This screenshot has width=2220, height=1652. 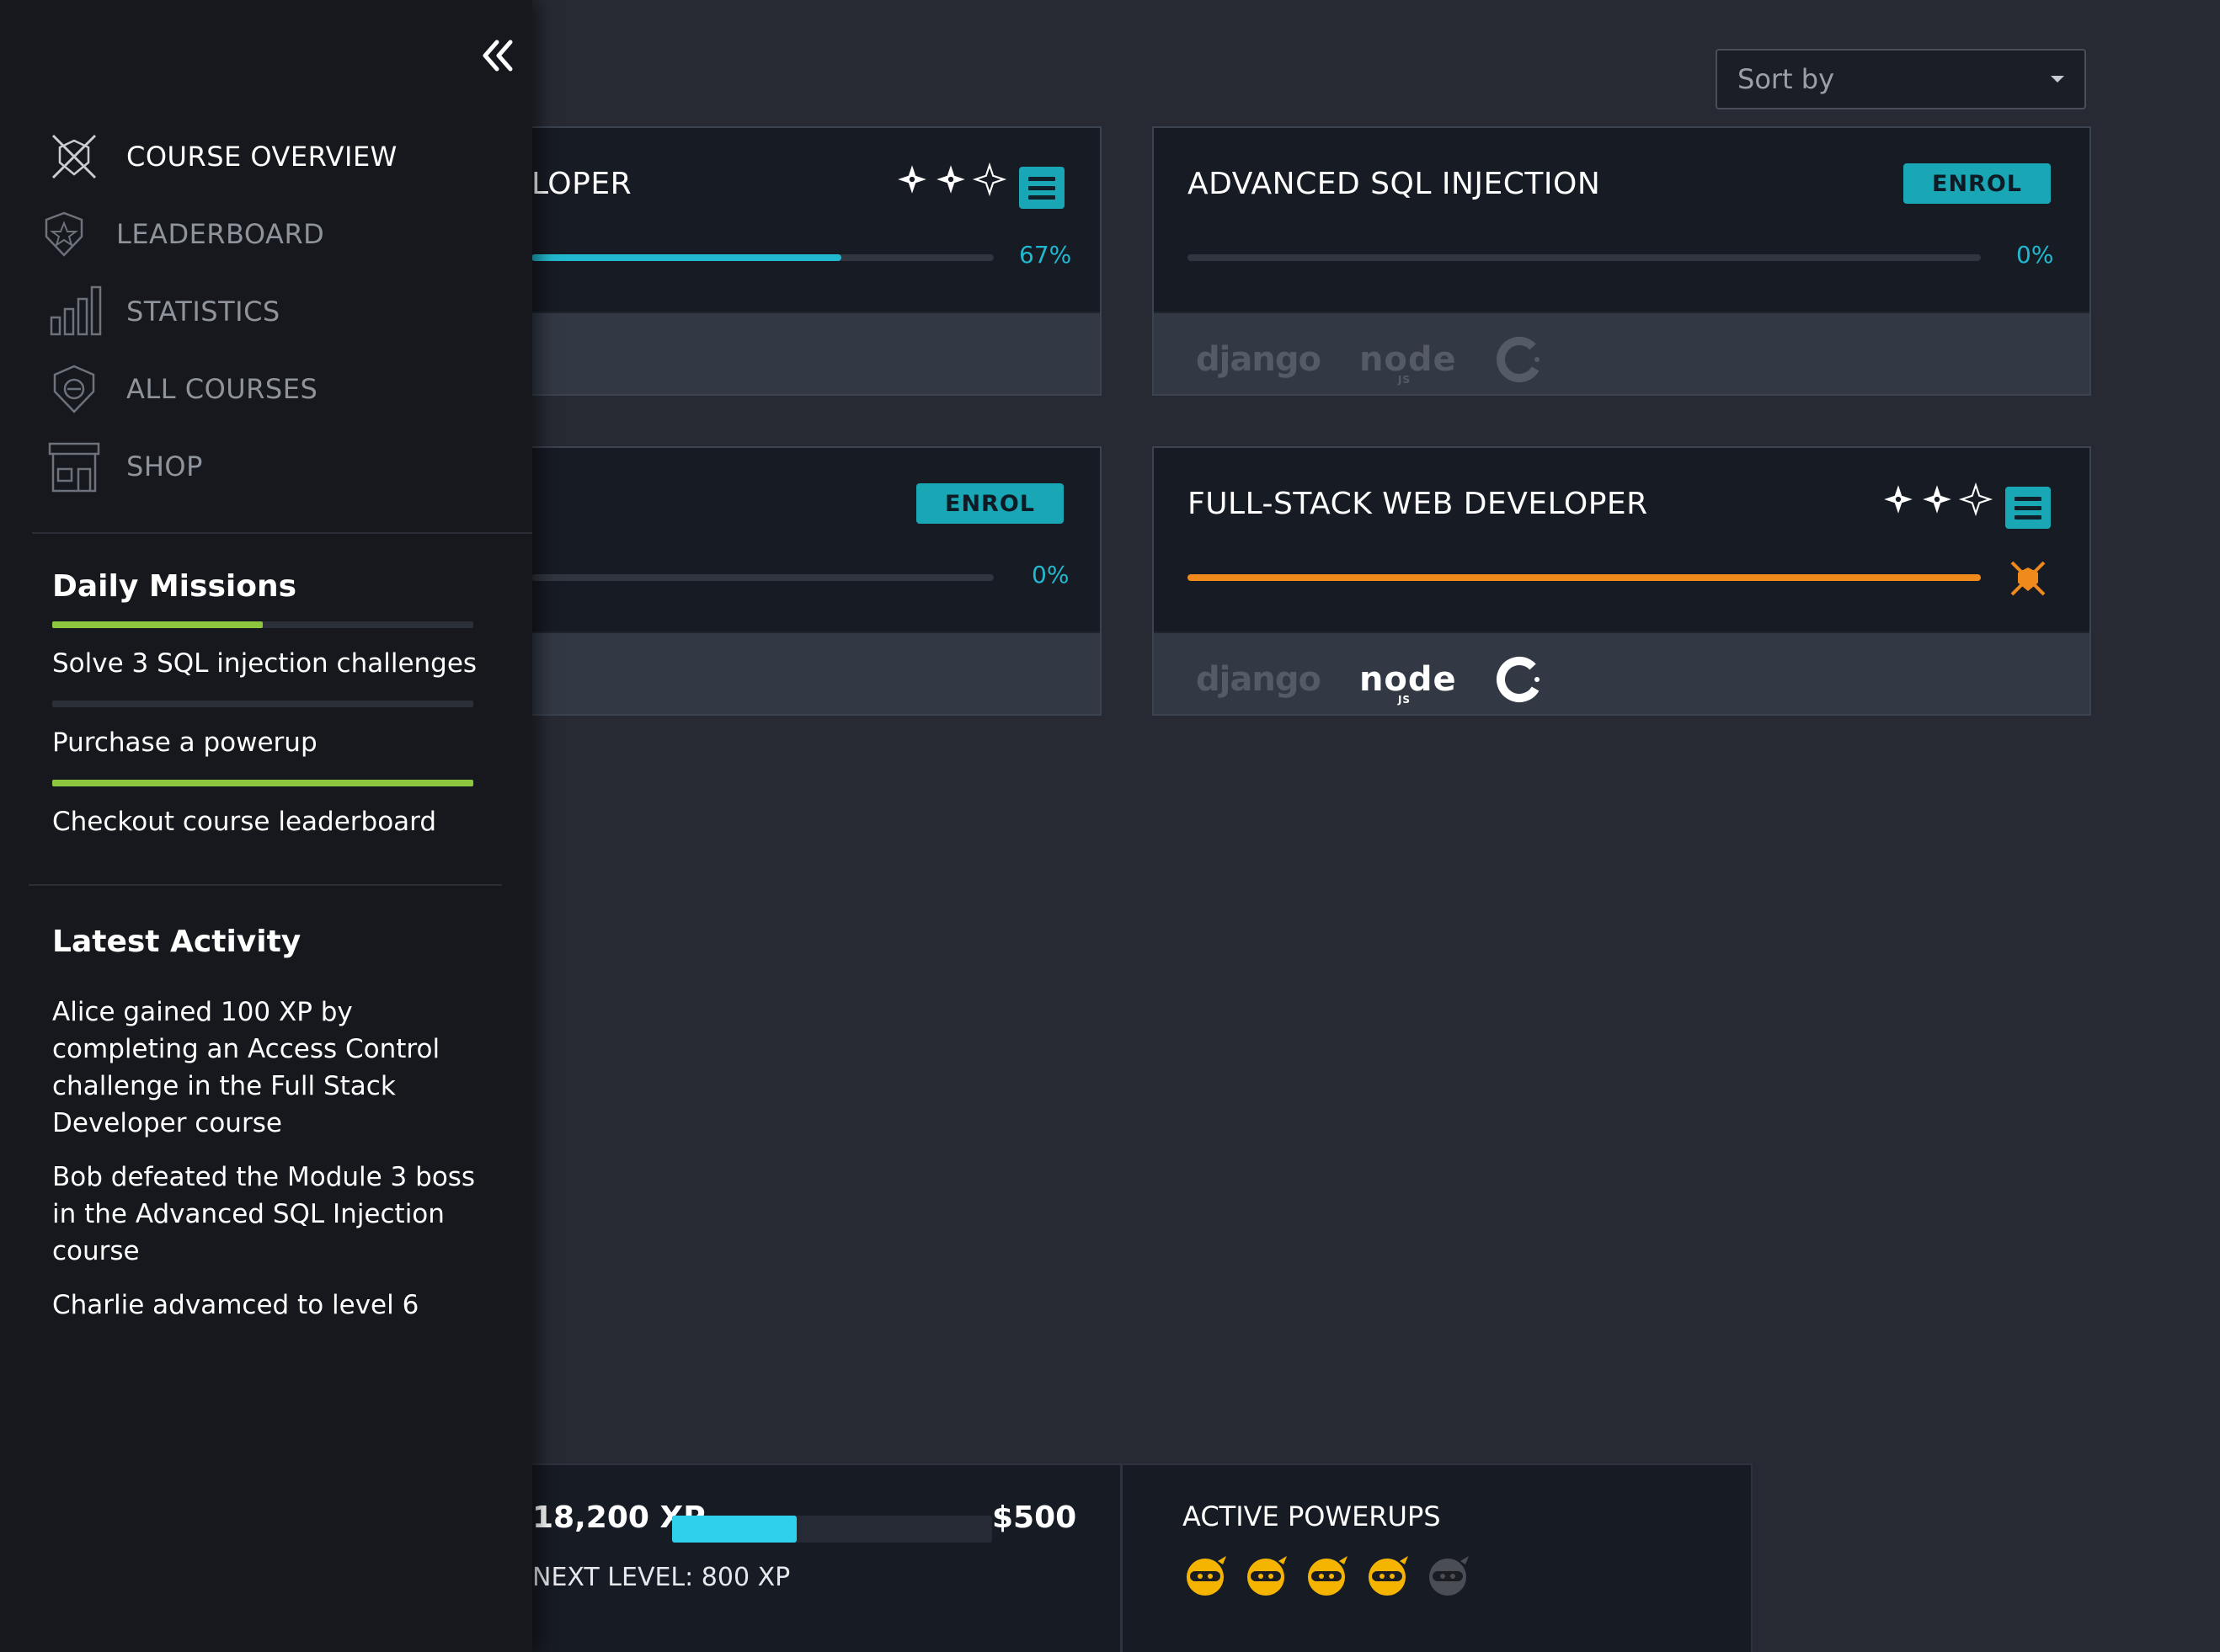 I want to click on collapse-sidebar-icon, so click(x=496, y=55).